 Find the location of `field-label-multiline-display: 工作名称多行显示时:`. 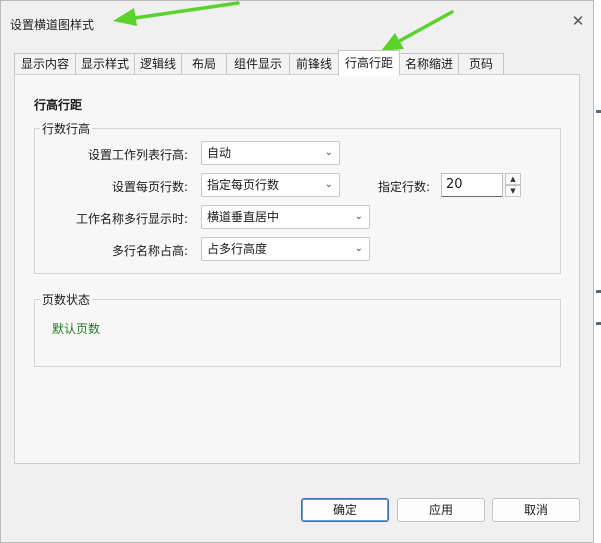

field-label-multiline-display: 工作名称多行显示时: is located at coordinates (131, 219).